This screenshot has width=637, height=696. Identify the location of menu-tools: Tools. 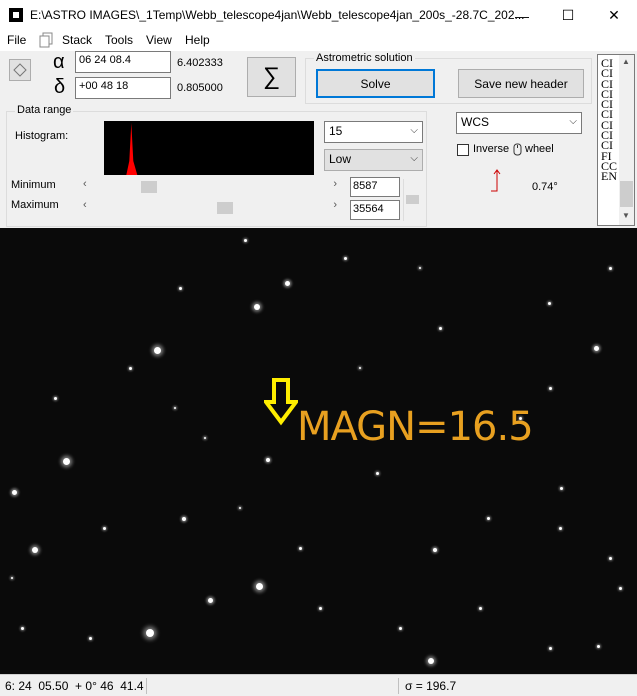
(119, 40).